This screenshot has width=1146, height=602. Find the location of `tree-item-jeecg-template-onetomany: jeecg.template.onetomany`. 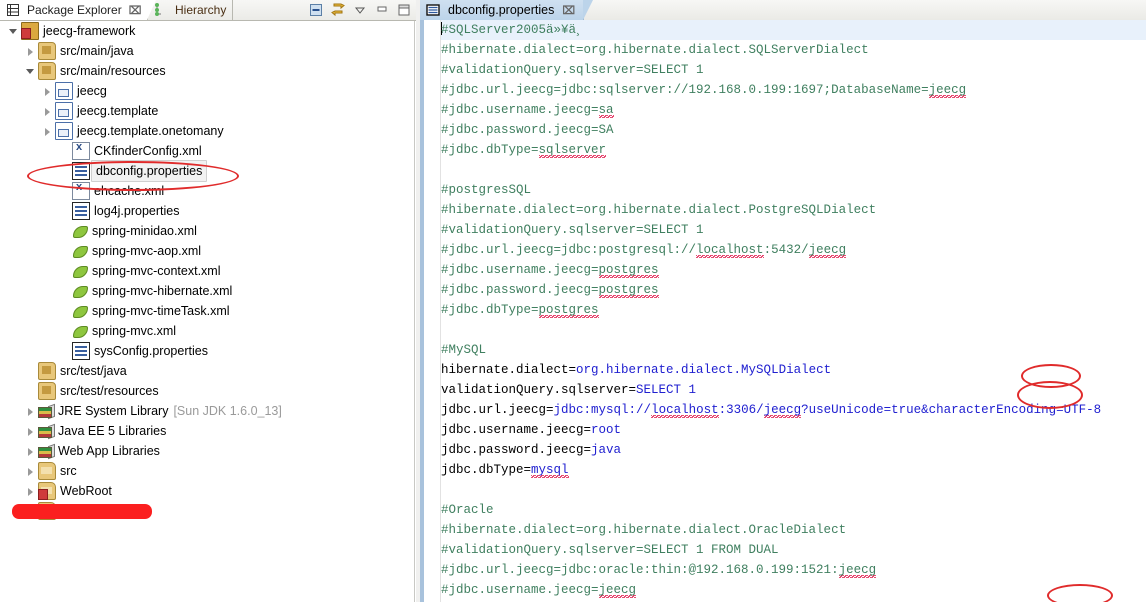

tree-item-jeecg-template-onetomany: jeecg.template.onetomany is located at coordinates (207, 131).